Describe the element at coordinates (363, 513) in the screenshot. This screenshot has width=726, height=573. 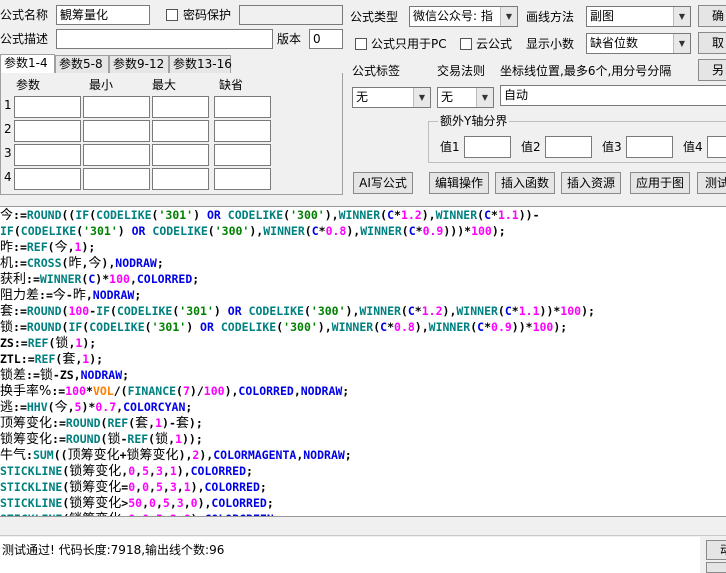
I see `code-line: STICKLINE(锁筹变化<0,0,5,3,0),COLORGREEN;` at that location.